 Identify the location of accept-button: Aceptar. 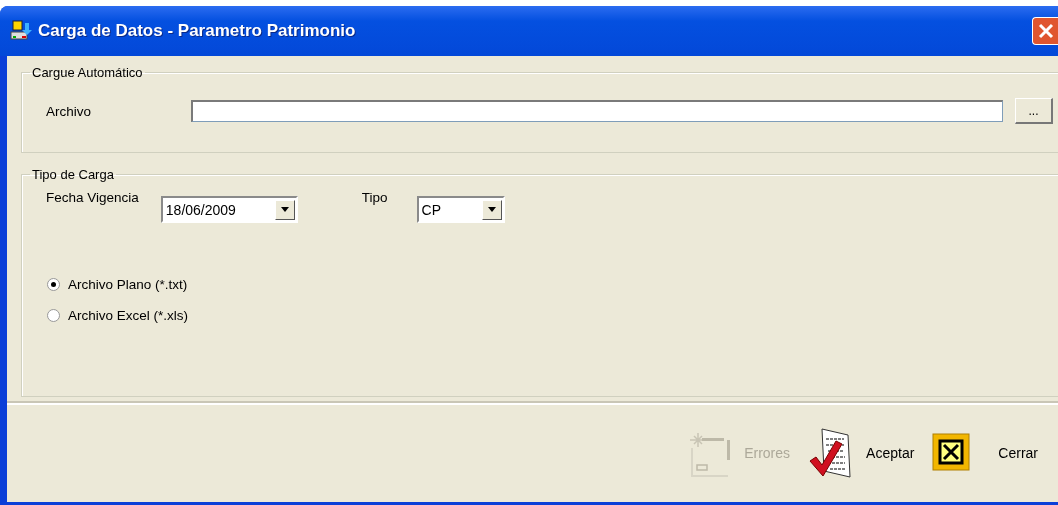
(861, 452).